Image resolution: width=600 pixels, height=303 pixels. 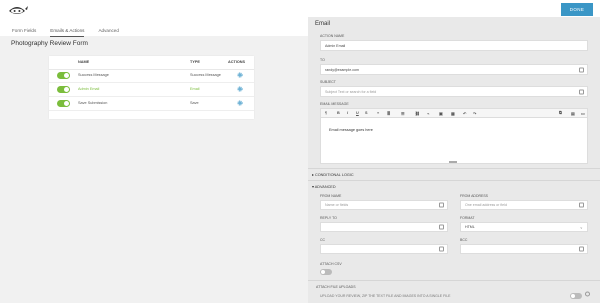 What do you see at coordinates (454, 91) in the screenshot?
I see `subject-field: Subject Text or search for a field` at bounding box center [454, 91].